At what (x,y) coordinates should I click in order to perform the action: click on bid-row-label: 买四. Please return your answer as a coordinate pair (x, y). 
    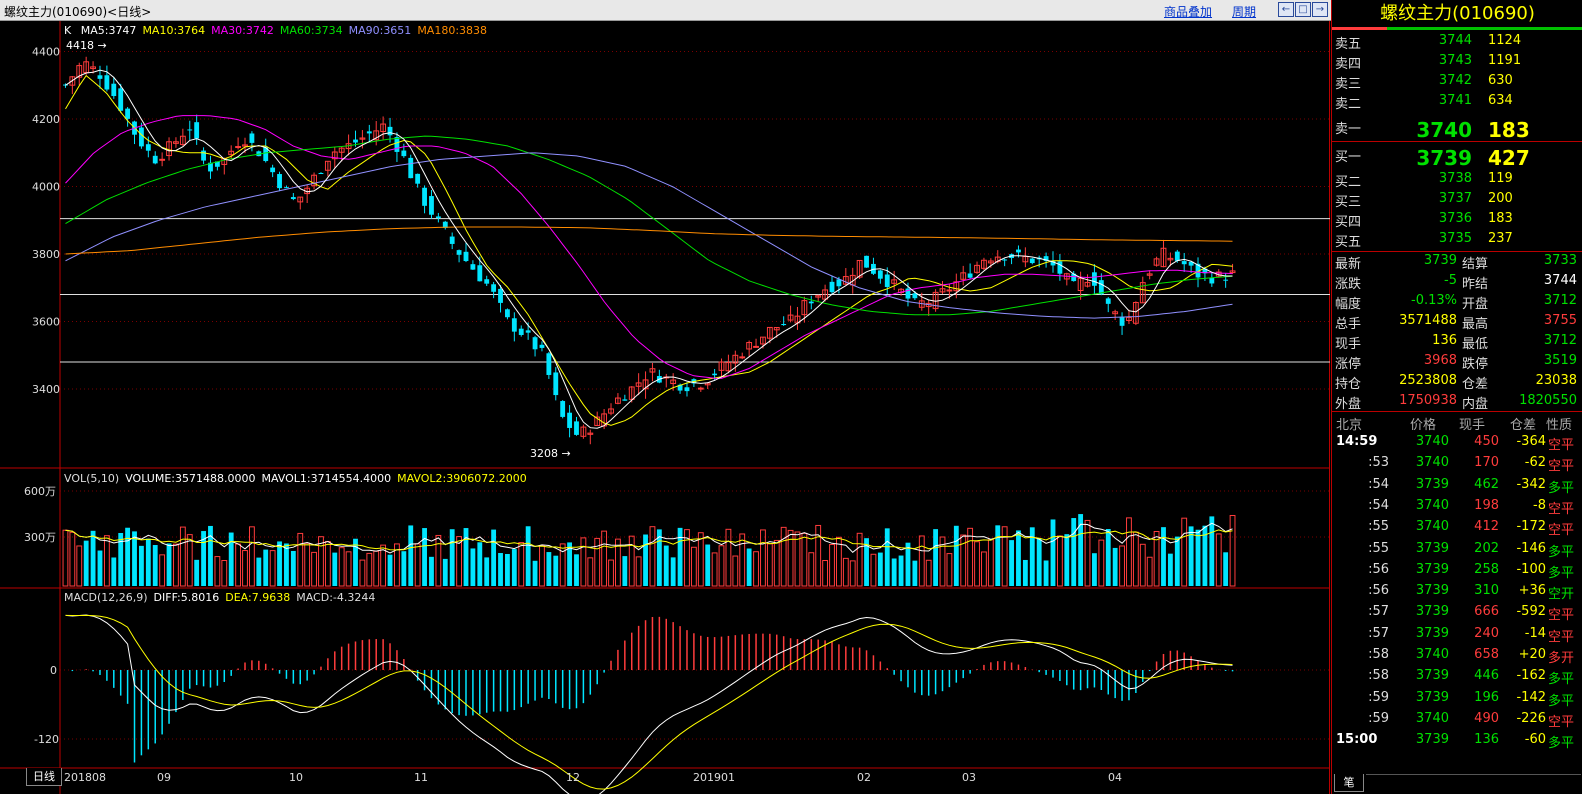
    Looking at the image, I should click on (1348, 222).